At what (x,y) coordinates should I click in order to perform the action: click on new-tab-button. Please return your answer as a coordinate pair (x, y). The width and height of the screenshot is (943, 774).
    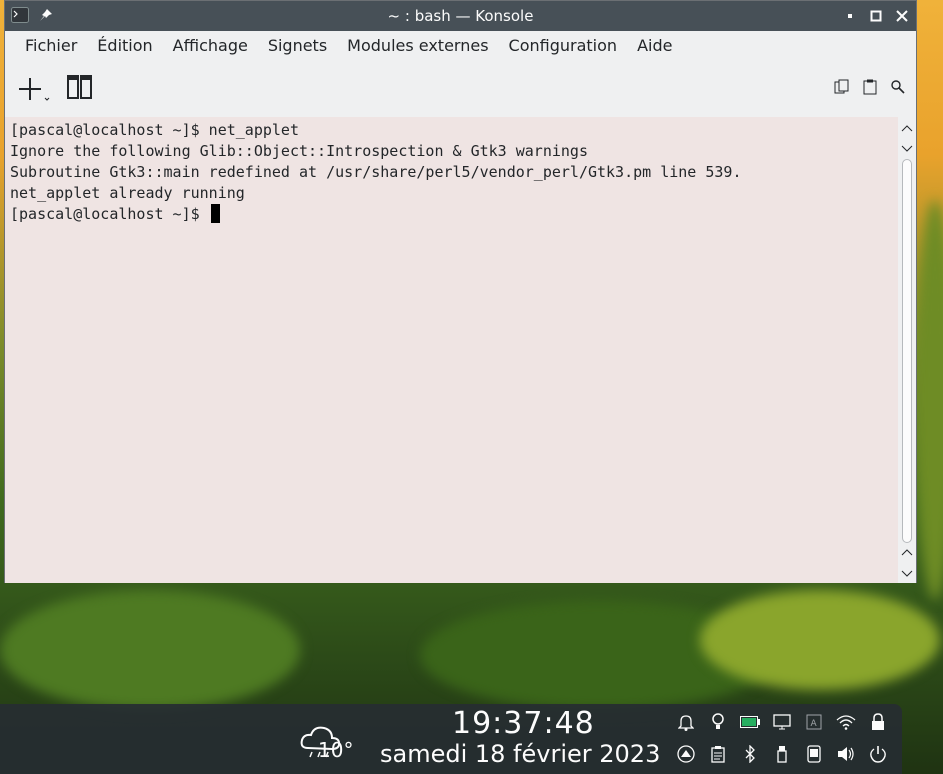
    Looking at the image, I should click on (34, 89).